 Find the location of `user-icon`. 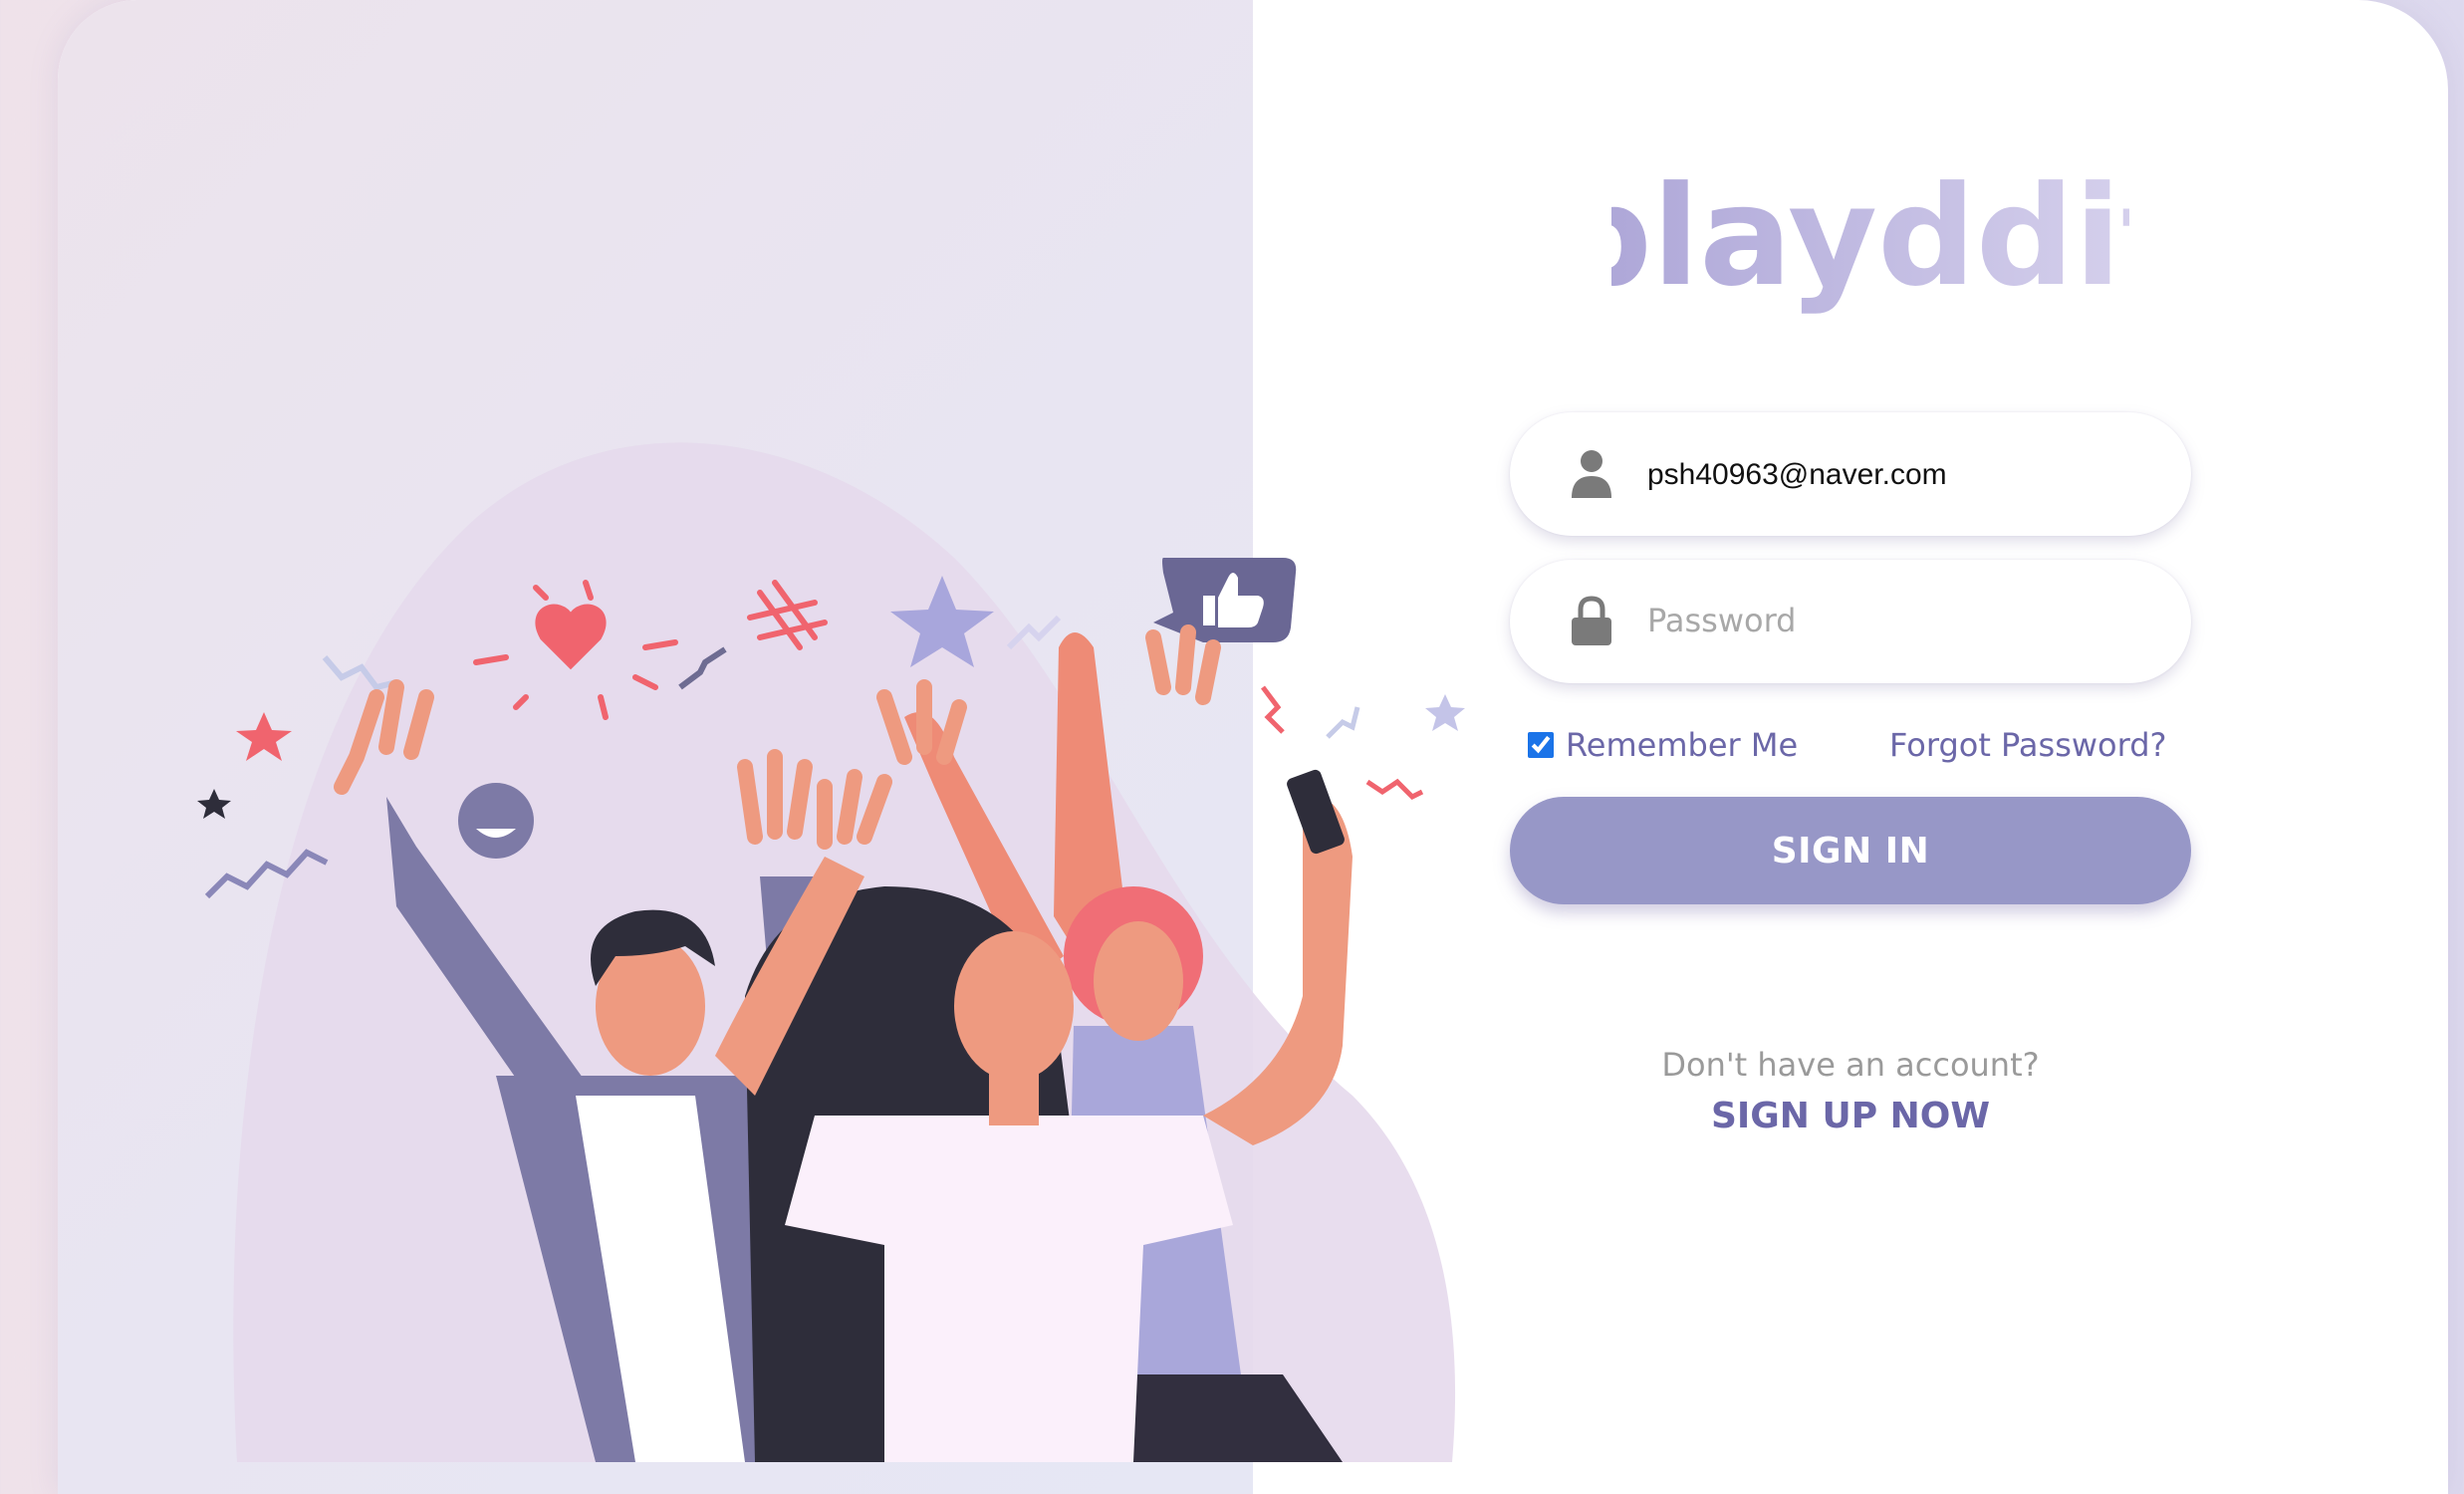

user-icon is located at coordinates (1591, 474).